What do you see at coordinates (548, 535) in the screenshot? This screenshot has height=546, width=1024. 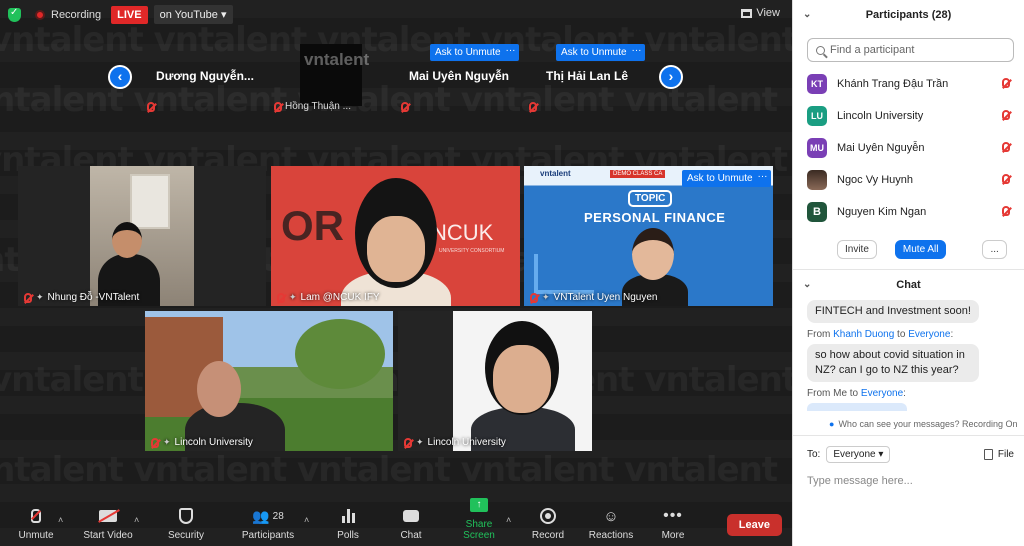 I see `record-label: Record` at bounding box center [548, 535].